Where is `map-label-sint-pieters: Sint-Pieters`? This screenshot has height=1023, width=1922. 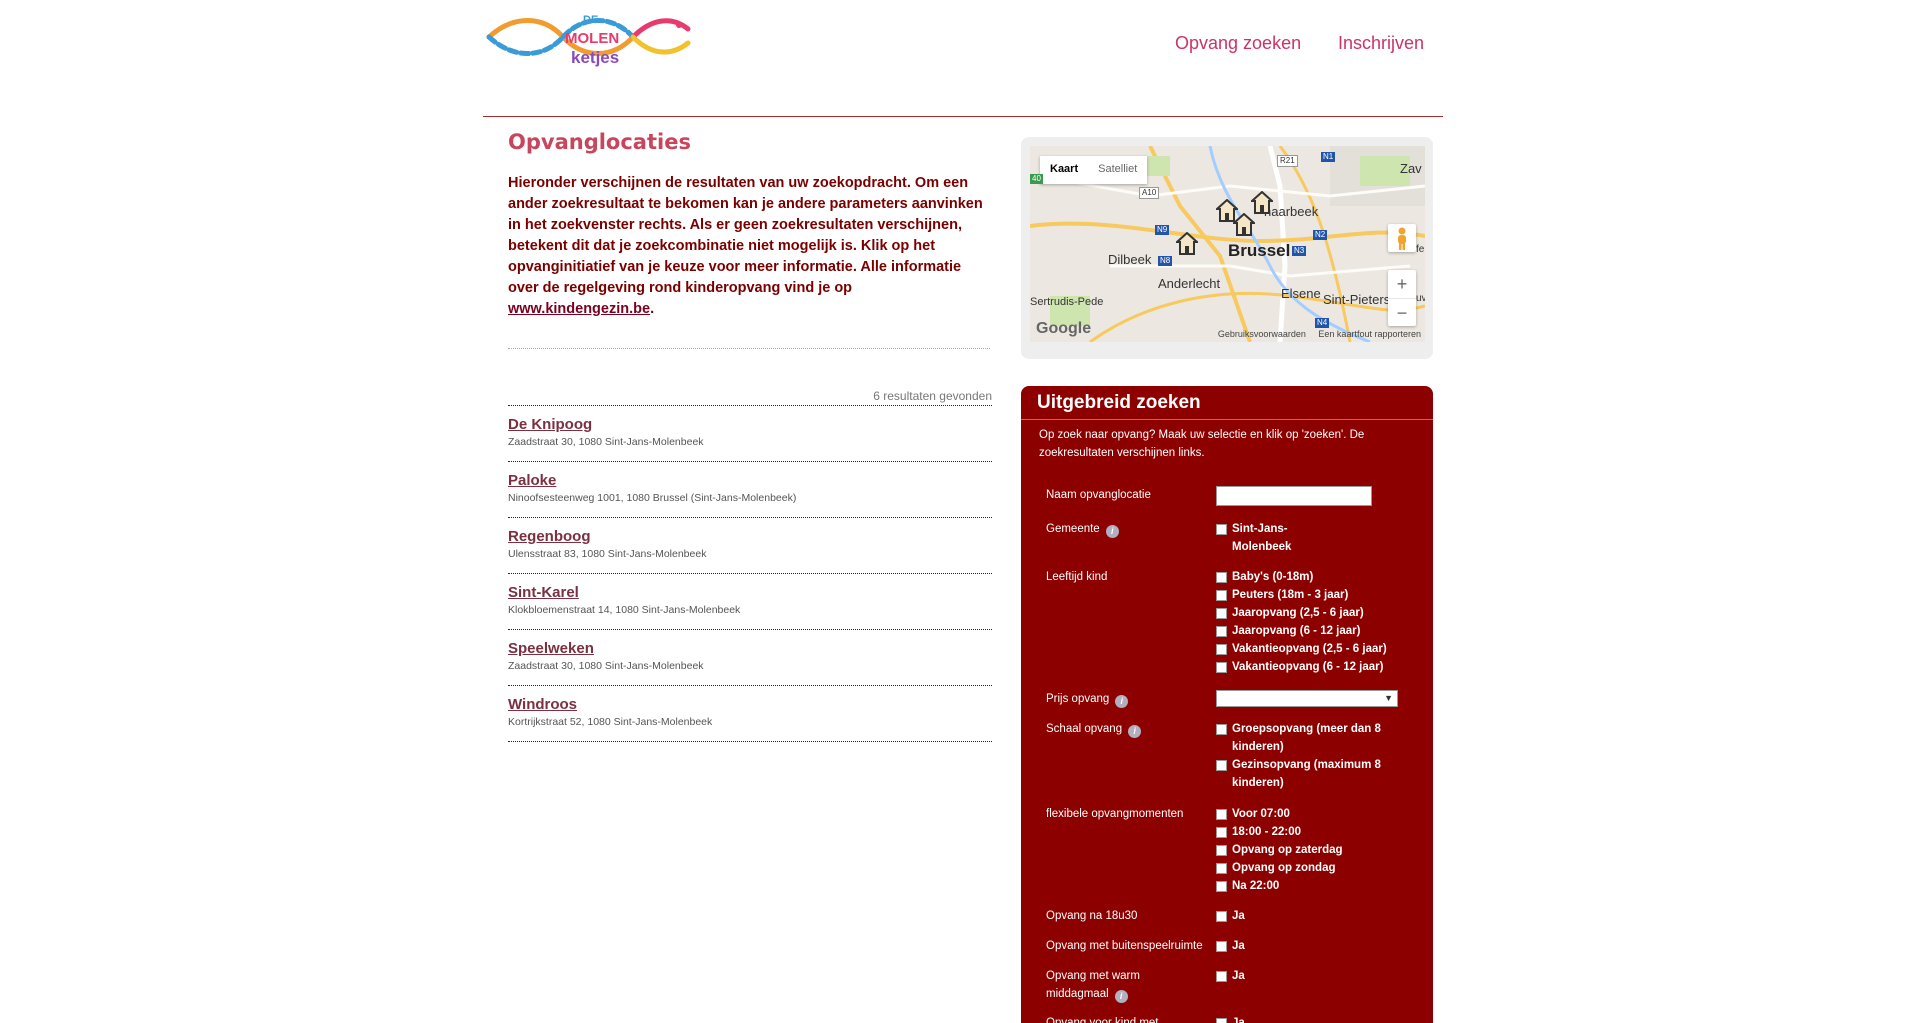 map-label-sint-pieters: Sint-Pieters is located at coordinates (1357, 299).